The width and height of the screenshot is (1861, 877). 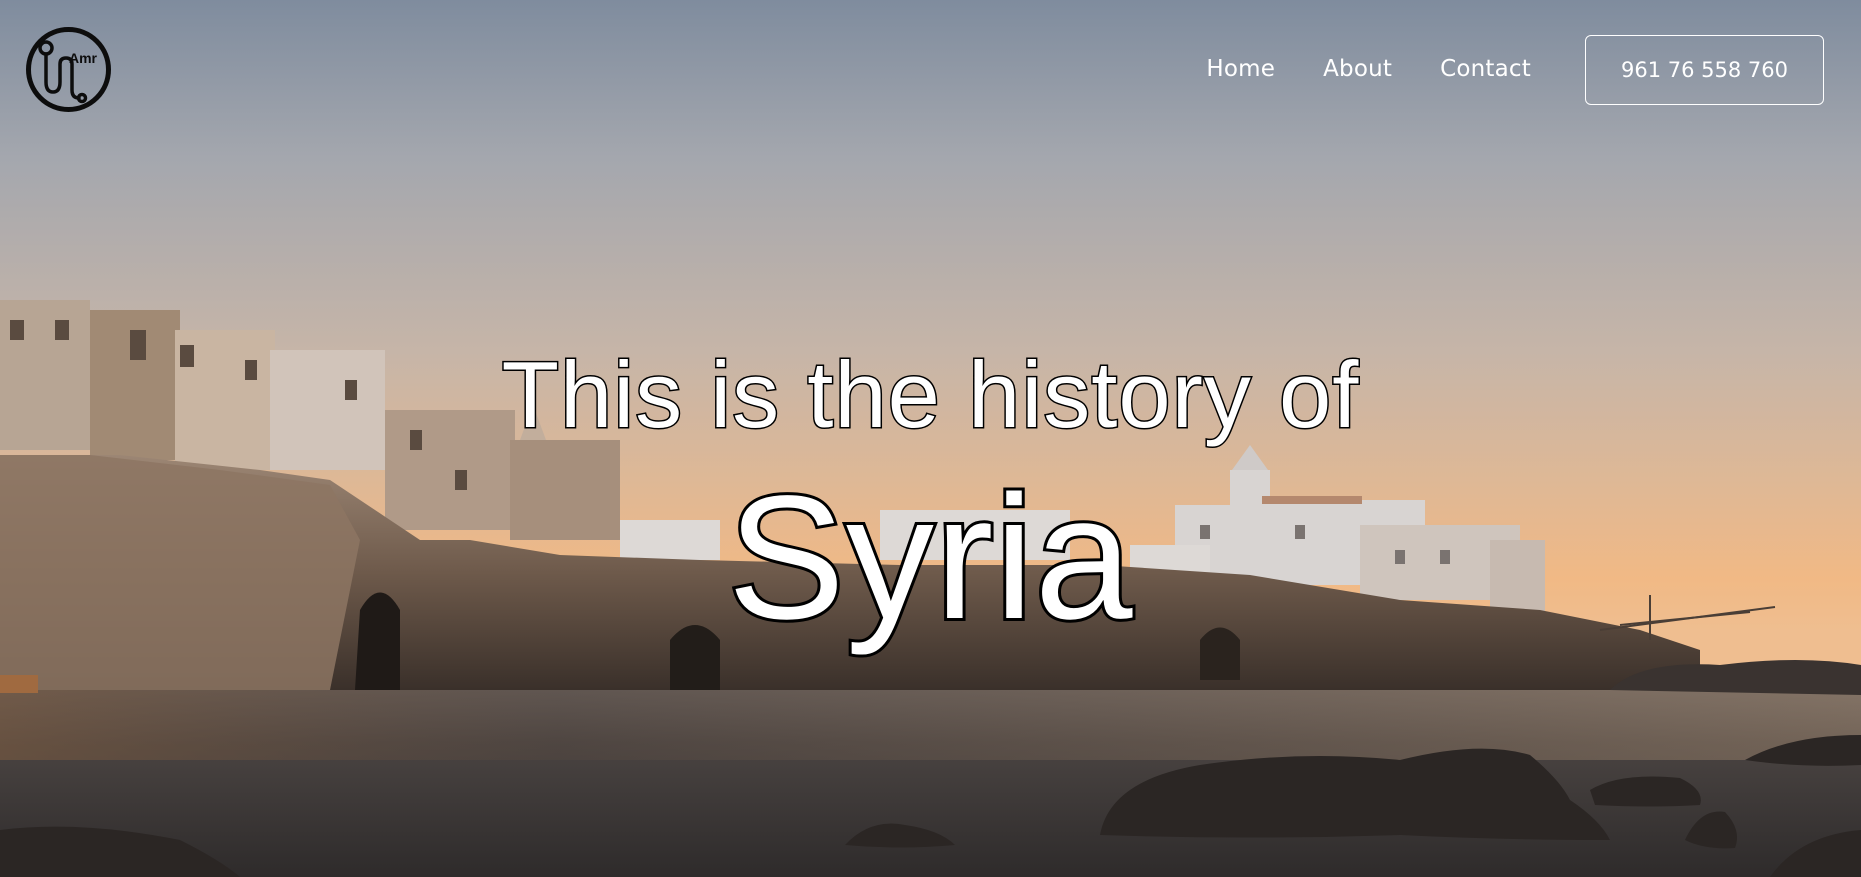 I want to click on main-nav: Home About Contact, so click(x=1368, y=69).